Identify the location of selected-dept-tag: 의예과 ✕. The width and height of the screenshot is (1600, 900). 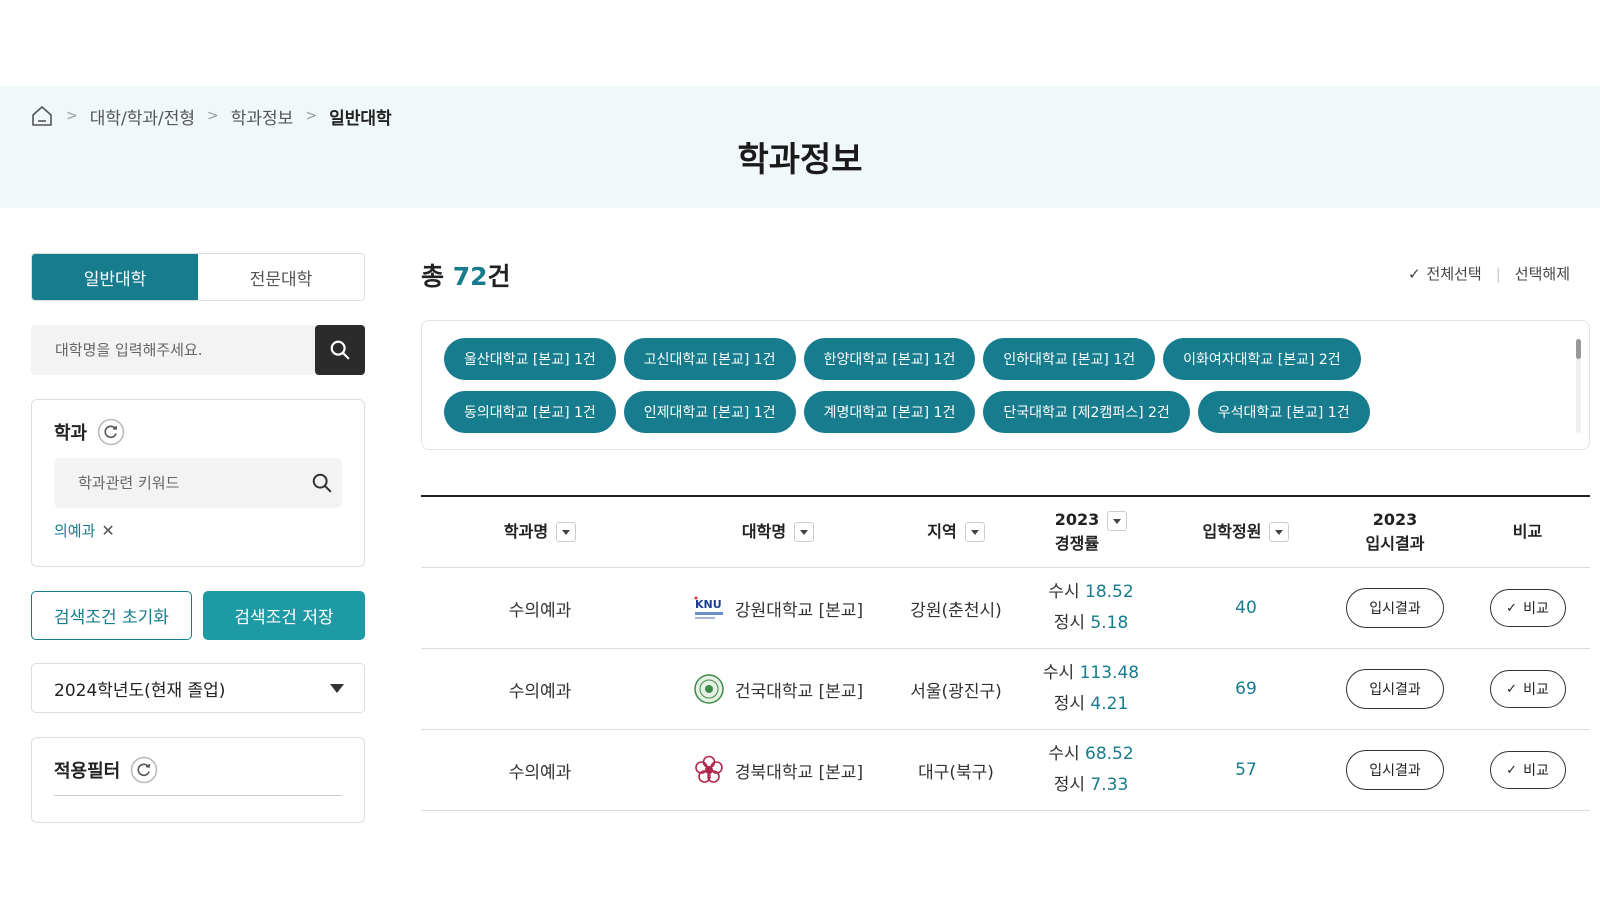
(84, 530).